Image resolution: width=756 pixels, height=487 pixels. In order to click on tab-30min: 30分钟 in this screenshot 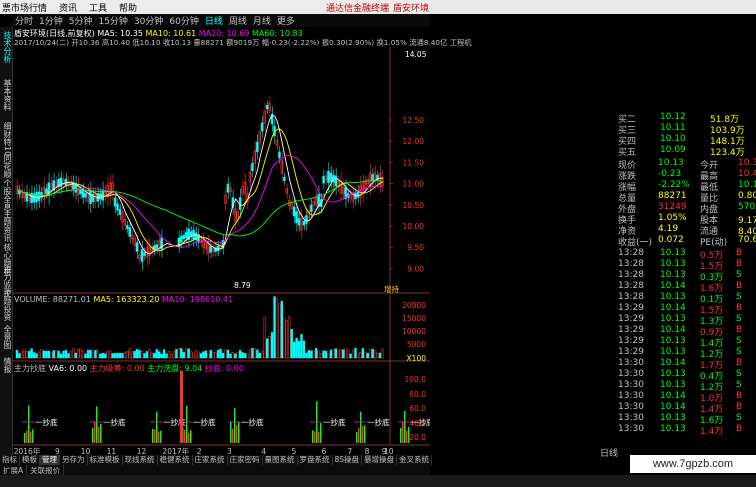, I will do `click(148, 20)`.